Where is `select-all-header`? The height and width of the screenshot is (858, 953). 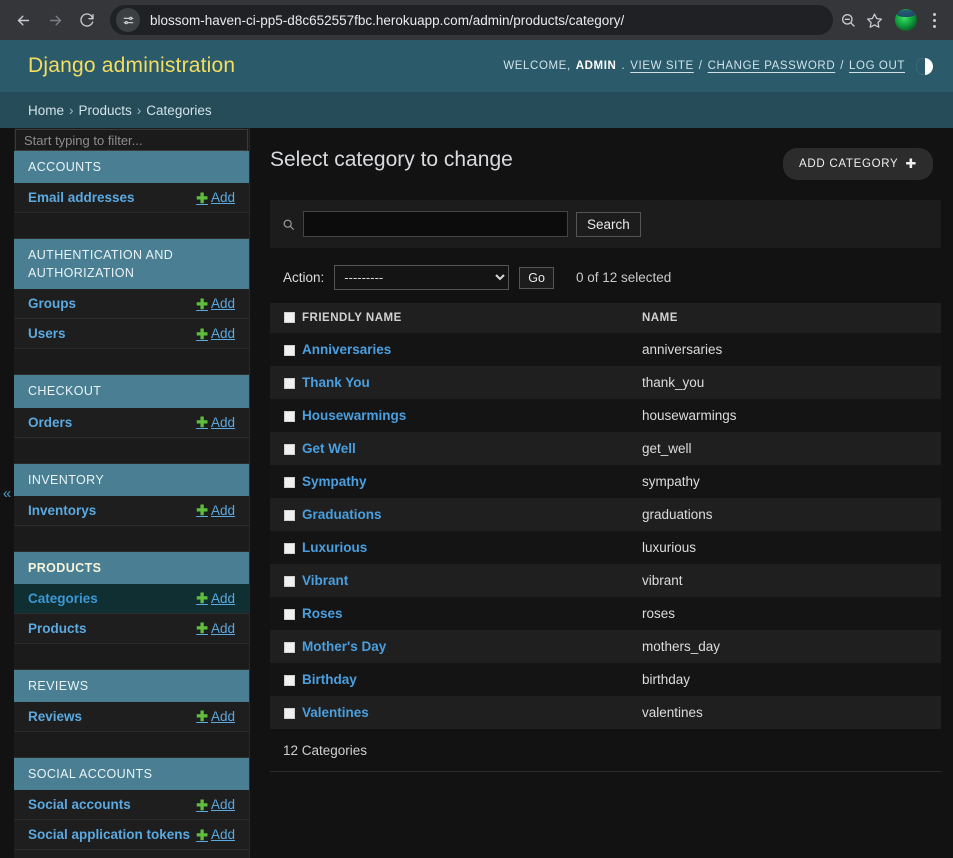 select-all-header is located at coordinates (286, 318).